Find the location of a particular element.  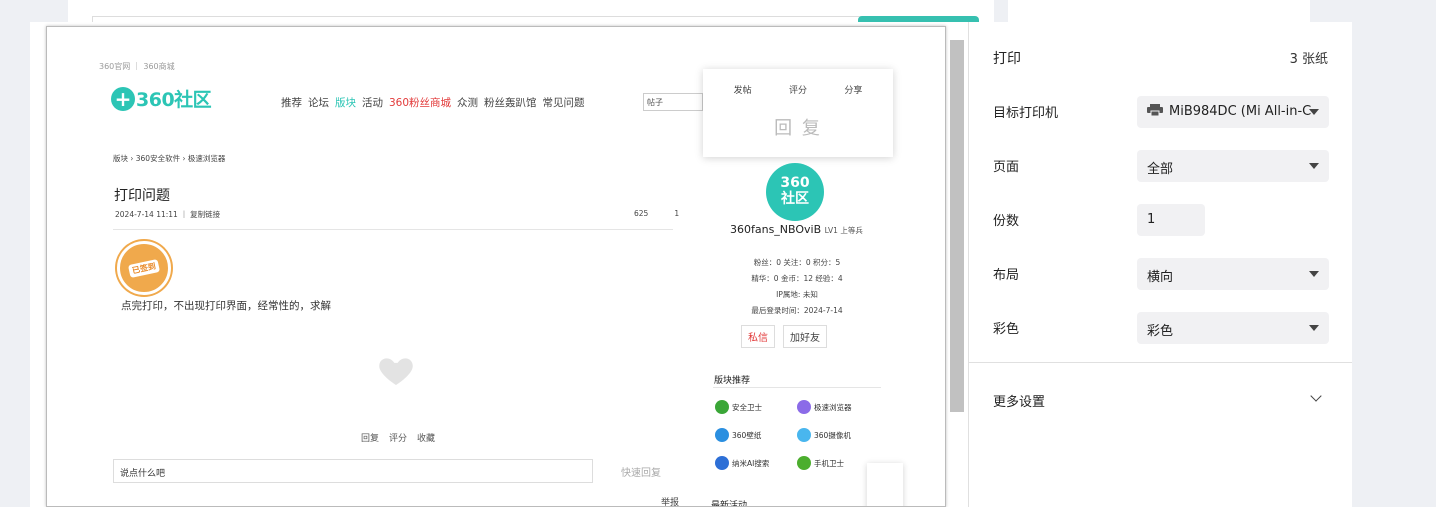

nav-item: 推荐 is located at coordinates (291, 103).